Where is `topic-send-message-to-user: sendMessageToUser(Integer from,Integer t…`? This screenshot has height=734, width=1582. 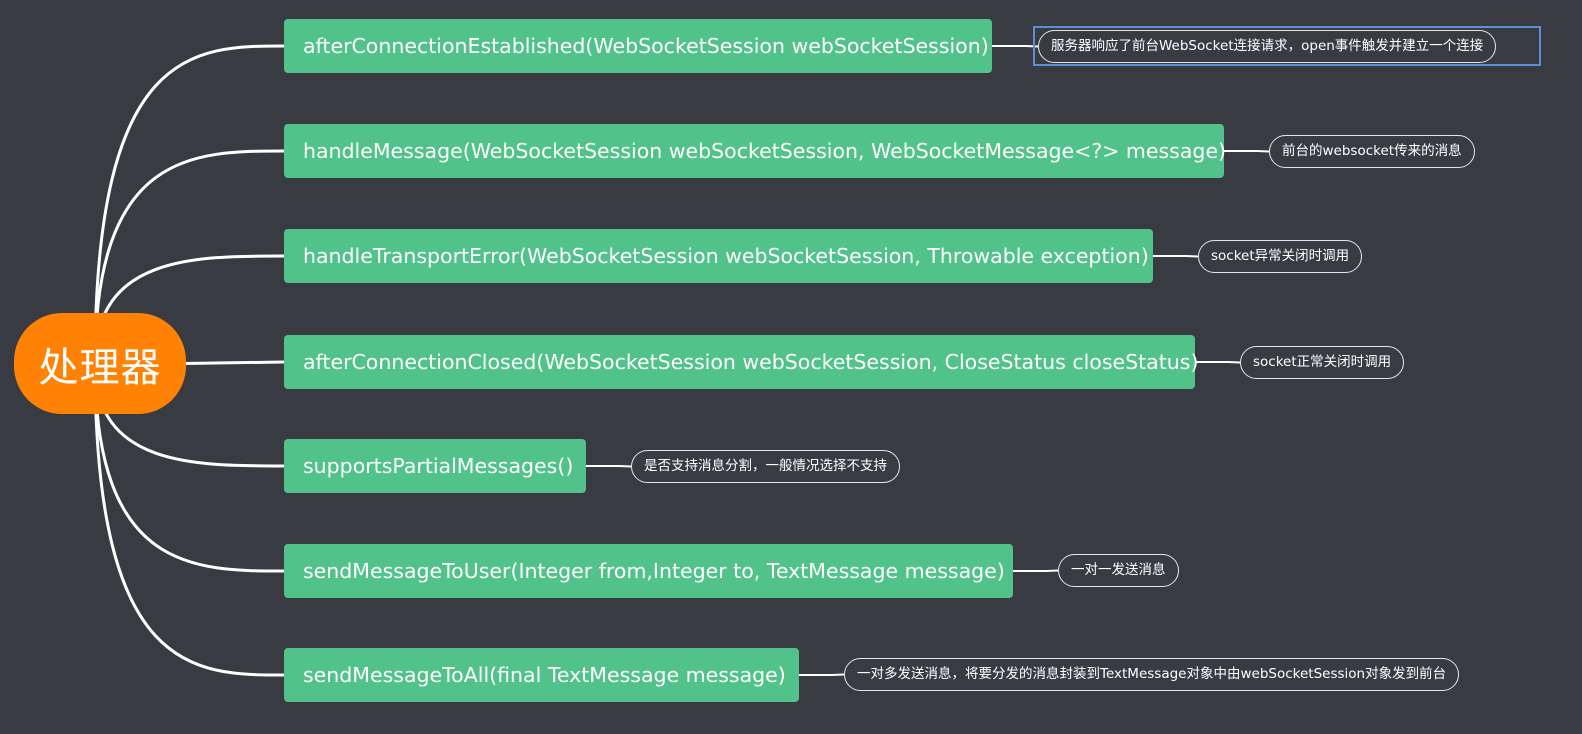
topic-send-message-to-user: sendMessageToUser(Integer from,Integer t… is located at coordinates (648, 571).